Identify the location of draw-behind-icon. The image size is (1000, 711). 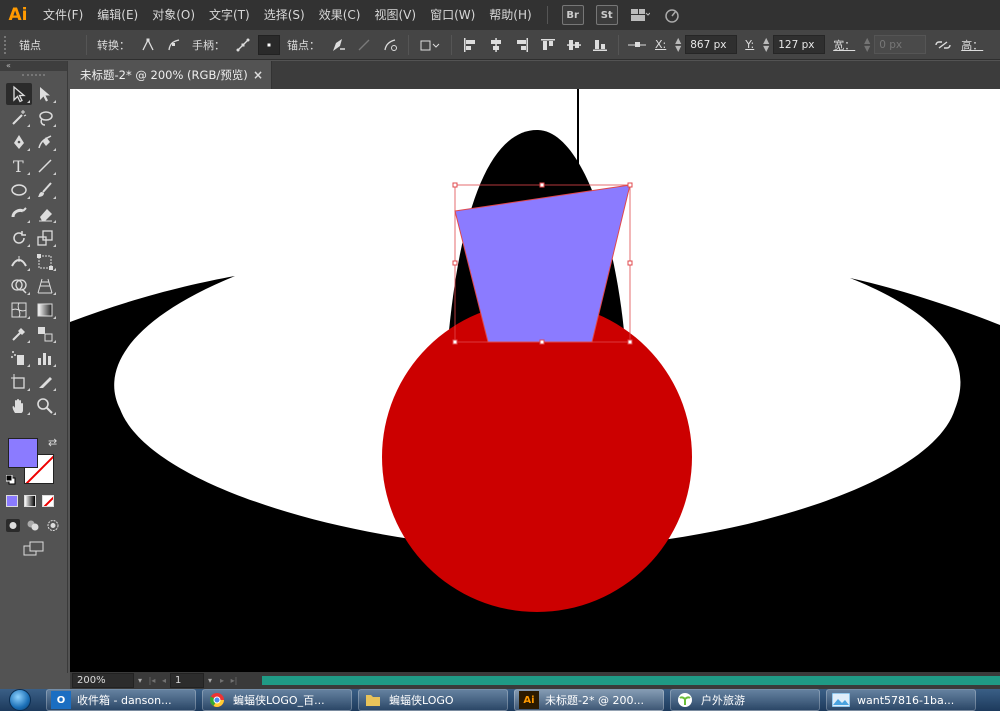
(33, 525).